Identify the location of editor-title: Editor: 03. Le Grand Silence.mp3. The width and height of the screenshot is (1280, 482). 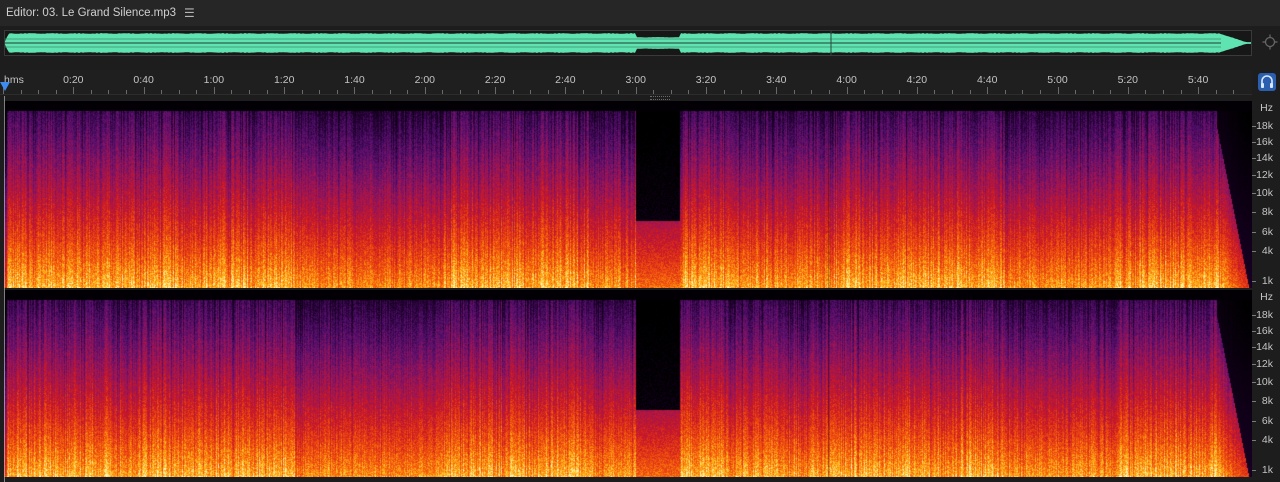
(91, 13).